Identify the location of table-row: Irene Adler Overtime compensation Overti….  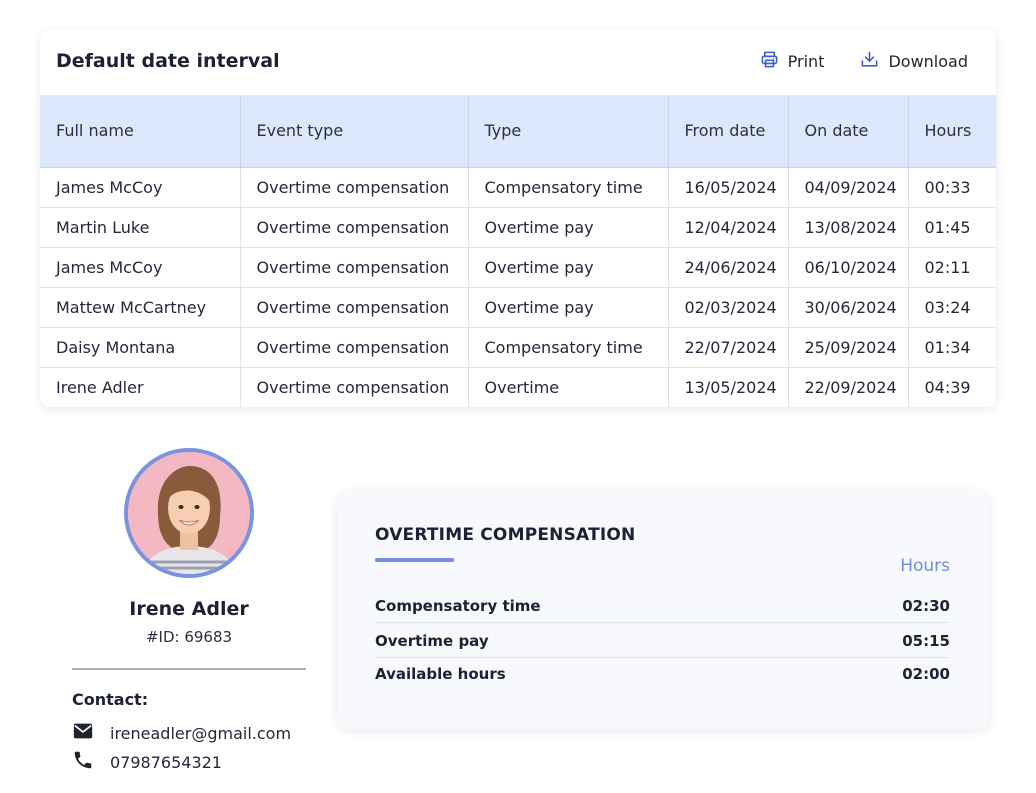
(518, 386).